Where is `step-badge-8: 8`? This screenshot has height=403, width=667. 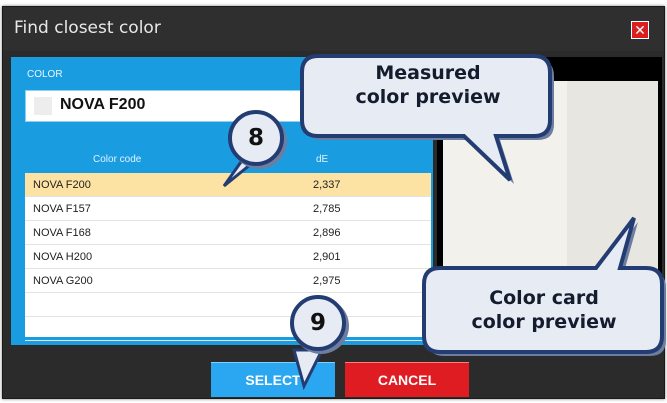 step-badge-8: 8 is located at coordinates (256, 138).